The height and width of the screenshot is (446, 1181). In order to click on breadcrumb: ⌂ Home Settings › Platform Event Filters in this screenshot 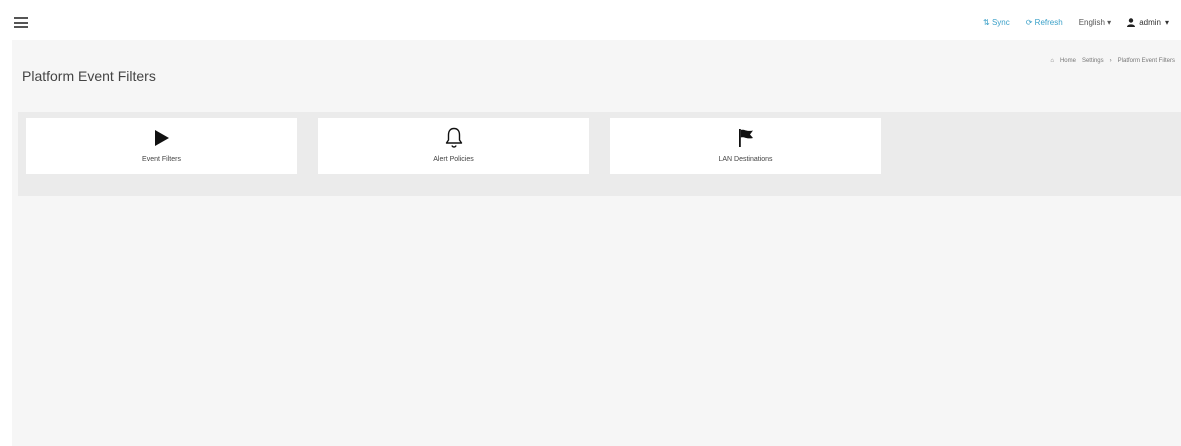, I will do `click(1112, 61)`.